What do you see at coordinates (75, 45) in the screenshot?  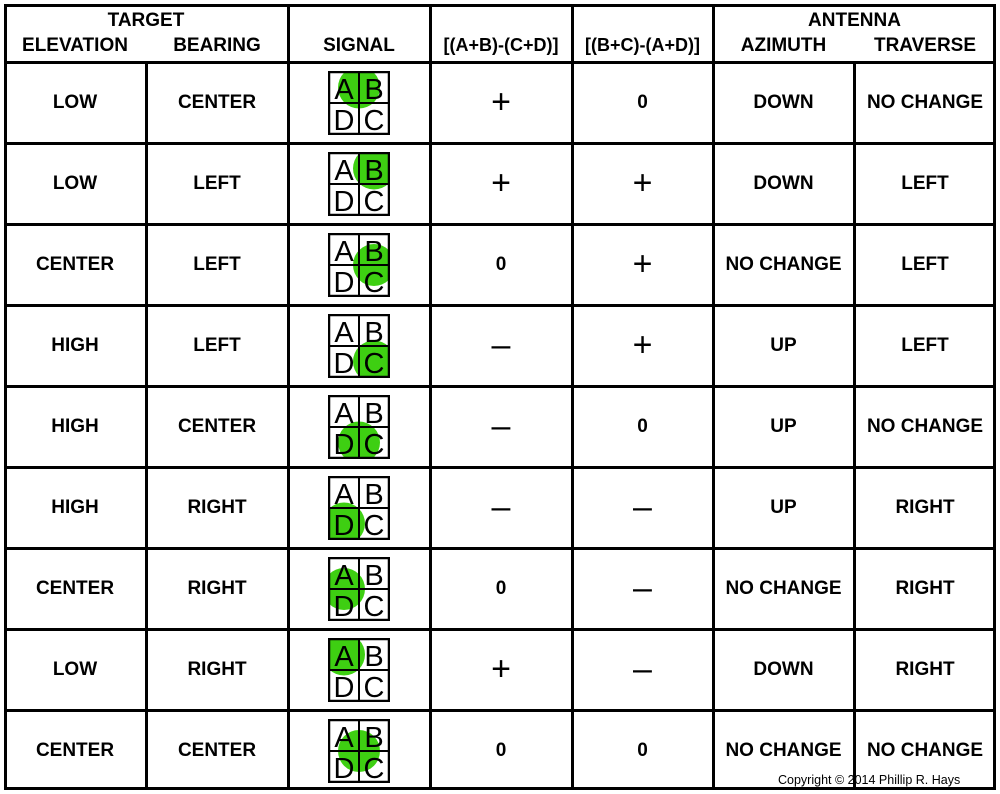 I see `header-elevation: ELEVATION` at bounding box center [75, 45].